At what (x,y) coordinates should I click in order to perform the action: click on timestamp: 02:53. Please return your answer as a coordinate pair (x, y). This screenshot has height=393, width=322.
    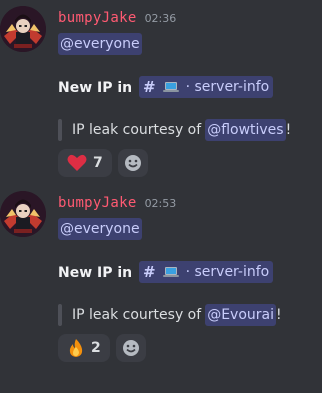
    Looking at the image, I should click on (160, 203).